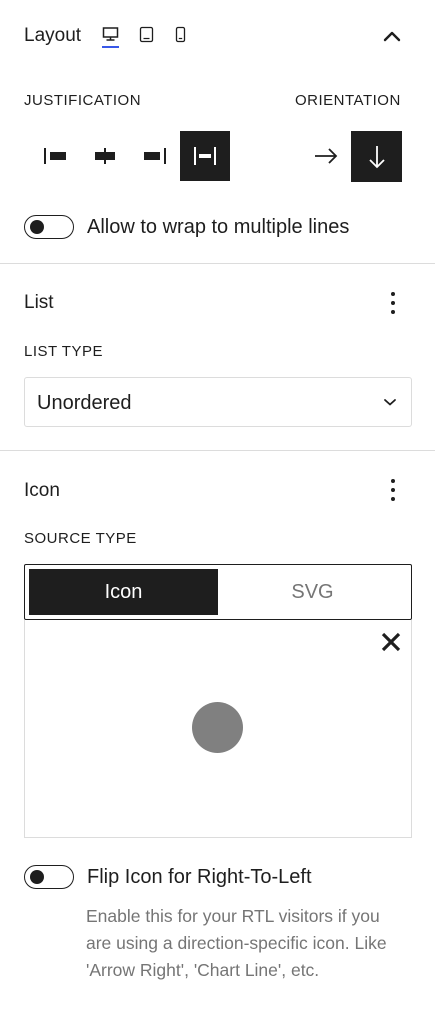  Describe the element at coordinates (63, 351) in the screenshot. I see `list-type-label: LIST TYPE` at that location.